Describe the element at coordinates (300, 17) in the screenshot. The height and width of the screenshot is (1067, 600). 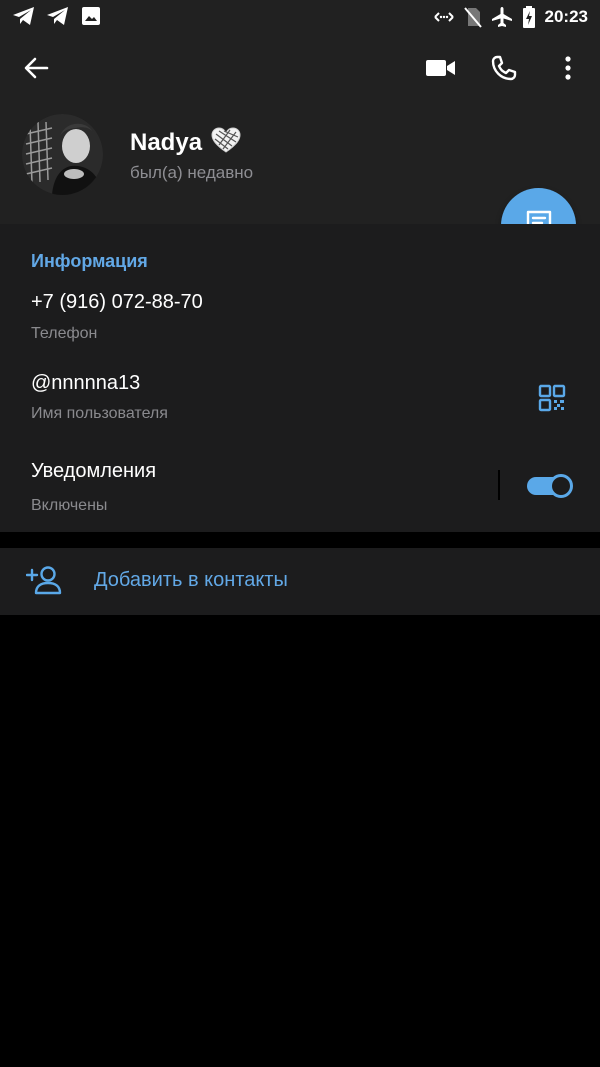
I see `status-bar: 20:23` at that location.